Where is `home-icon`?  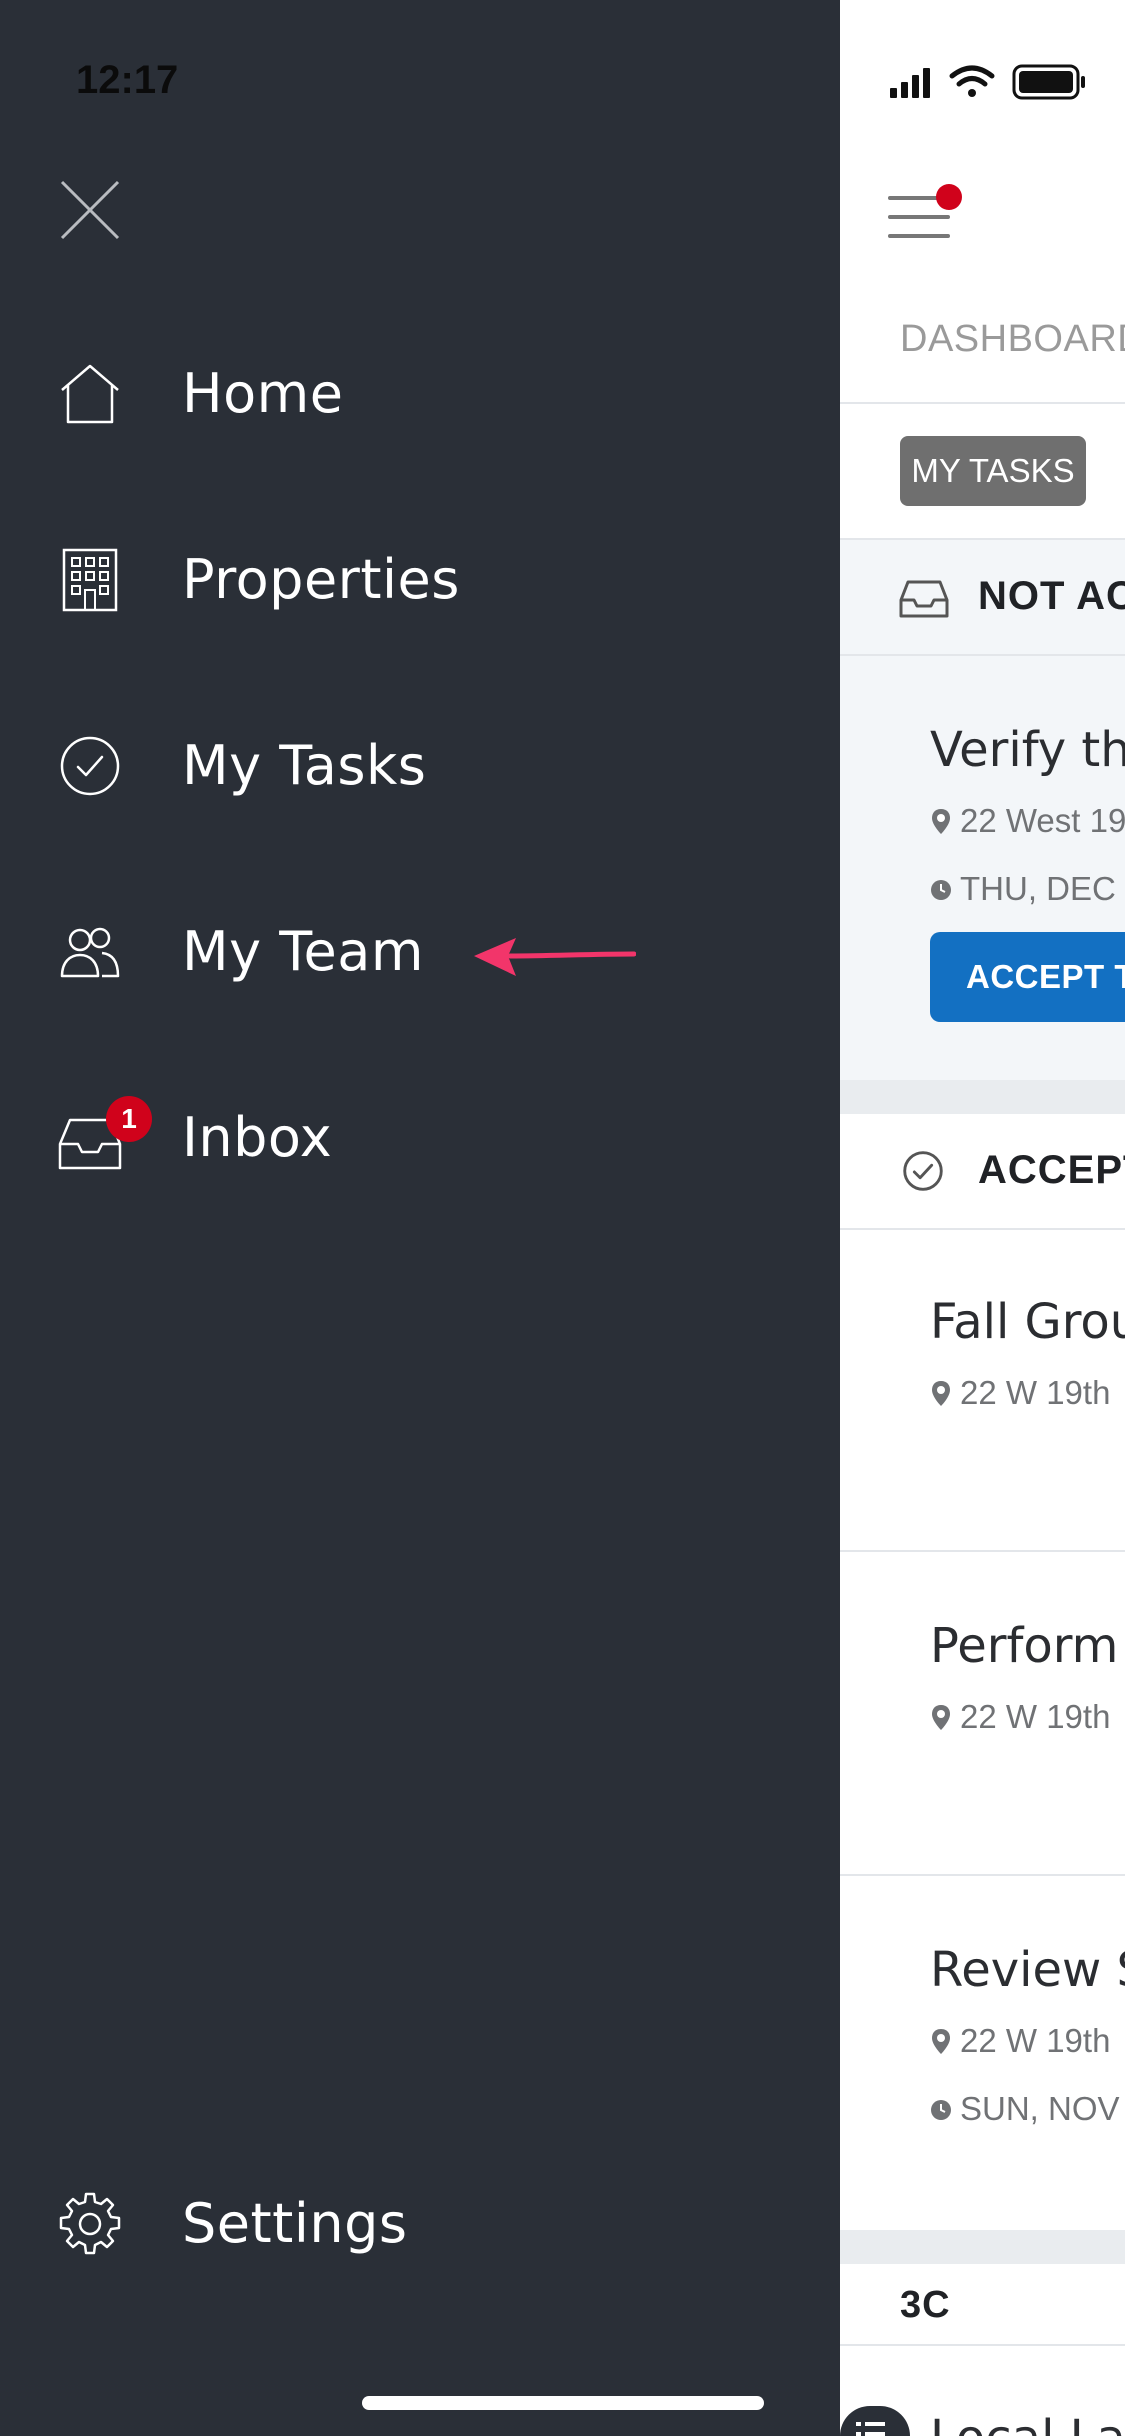
home-icon is located at coordinates (90, 394).